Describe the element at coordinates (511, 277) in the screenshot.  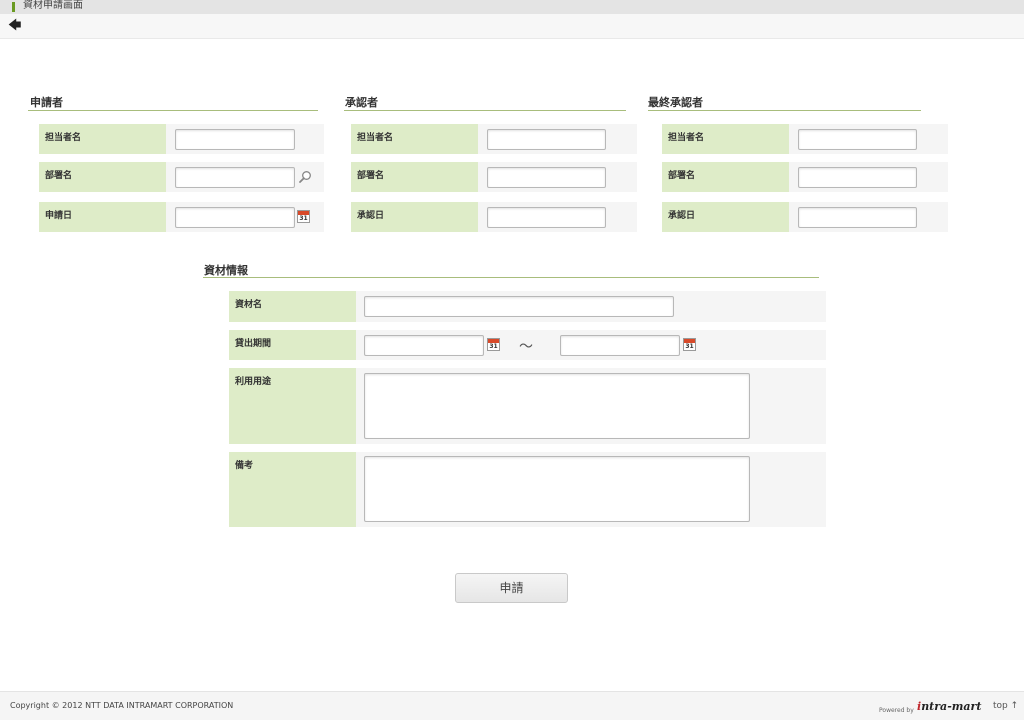
I see `material-divider` at that location.